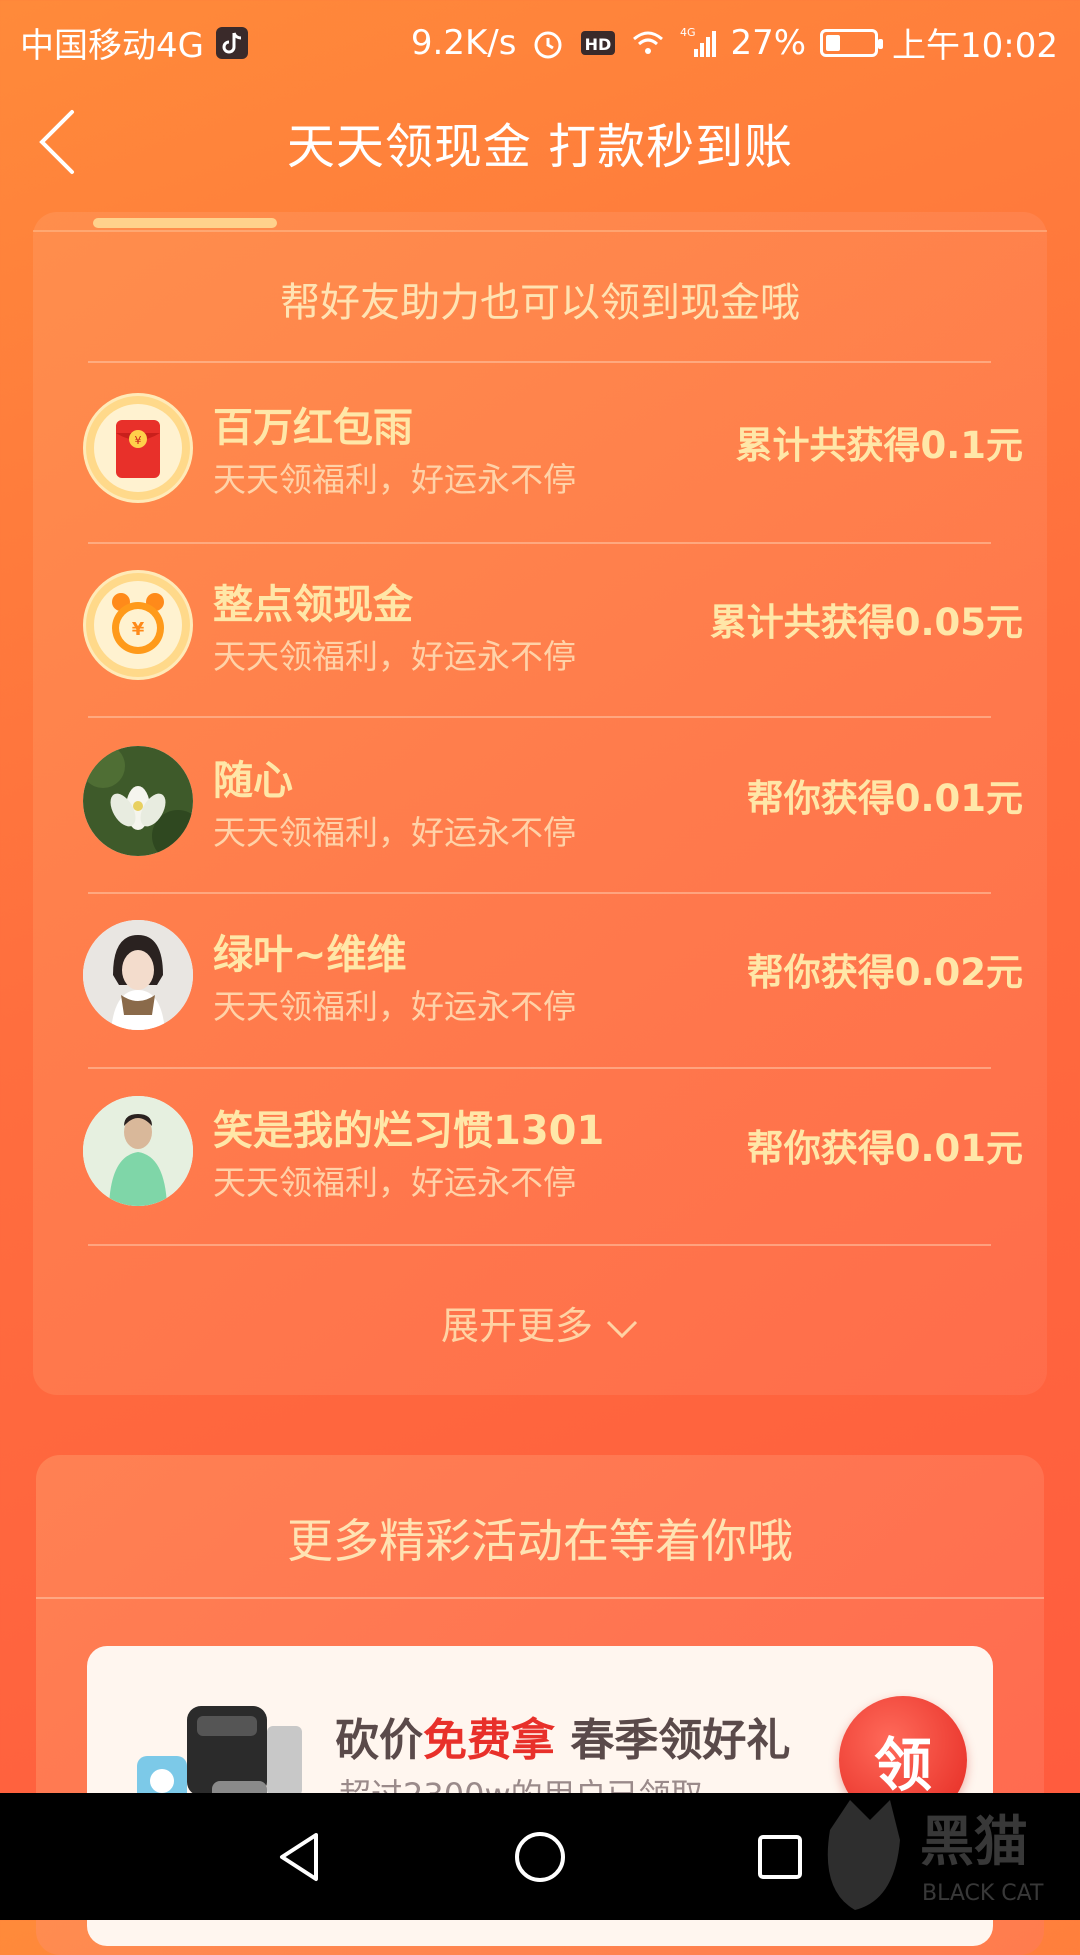 This screenshot has height=1955, width=1080. I want to click on battery-icon, so click(852, 42).